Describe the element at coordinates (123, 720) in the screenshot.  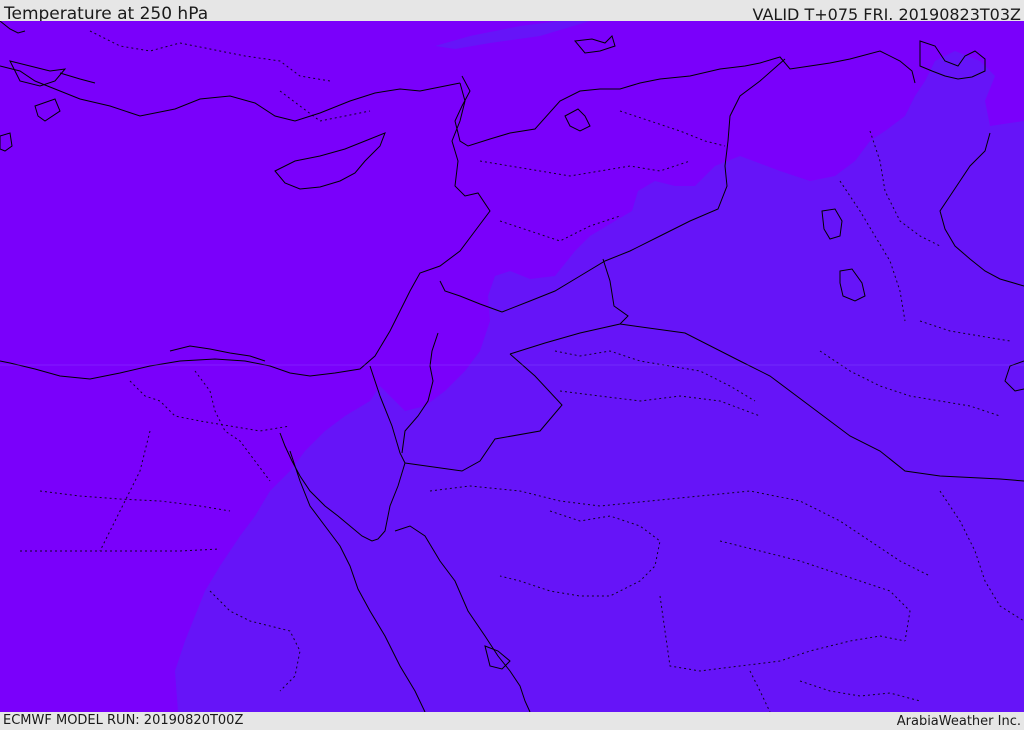
I see `model-run-label: ECMWF MODEL RUN: 20190820T00Z` at that location.